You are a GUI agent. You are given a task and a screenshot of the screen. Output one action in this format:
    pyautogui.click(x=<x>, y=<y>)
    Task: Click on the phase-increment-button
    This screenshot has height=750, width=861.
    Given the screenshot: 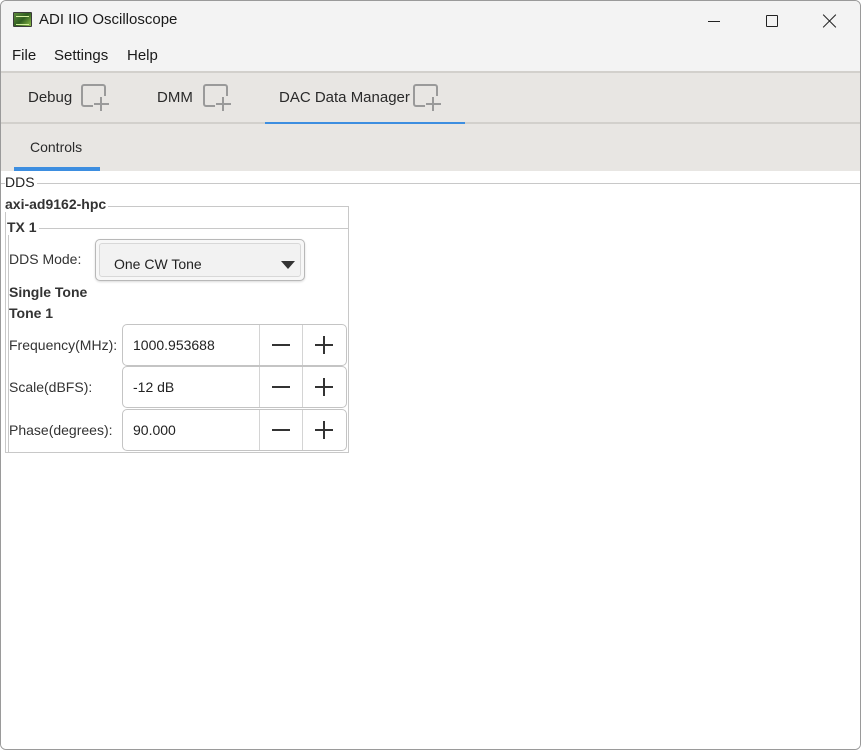 What is the action you would take?
    pyautogui.click(x=323, y=430)
    